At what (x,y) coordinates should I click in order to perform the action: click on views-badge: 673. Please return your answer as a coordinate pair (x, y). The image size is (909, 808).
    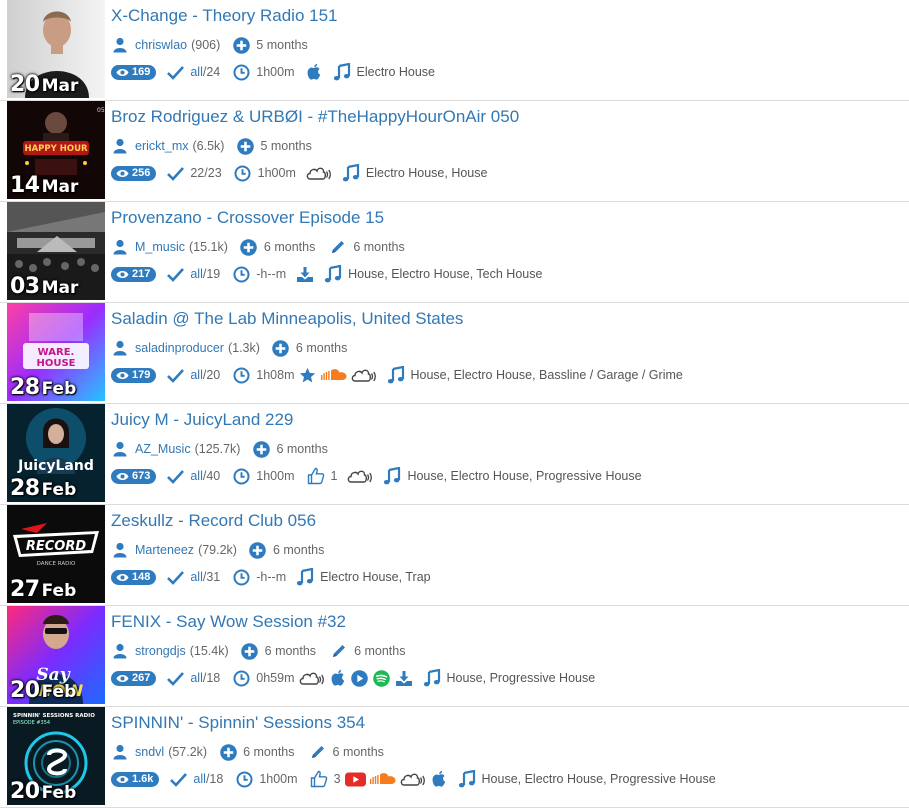
    Looking at the image, I should click on (134, 476).